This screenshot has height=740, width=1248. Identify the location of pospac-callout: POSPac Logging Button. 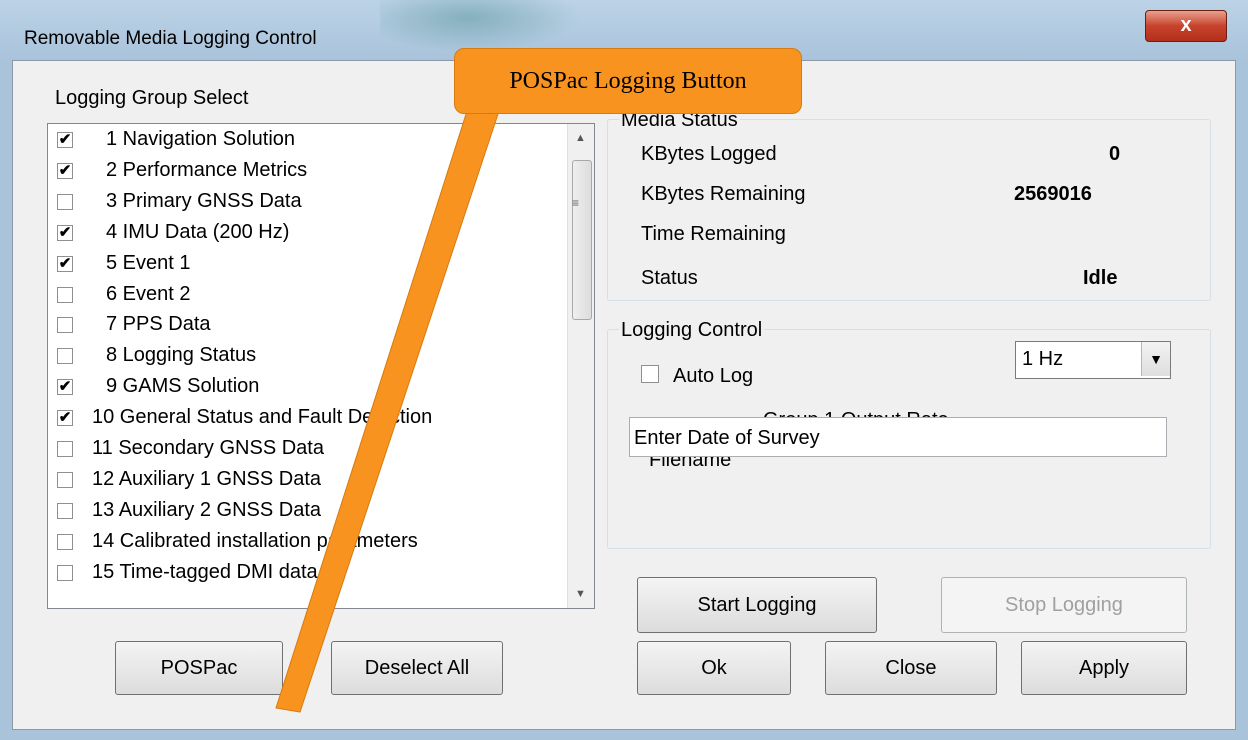
(628, 81).